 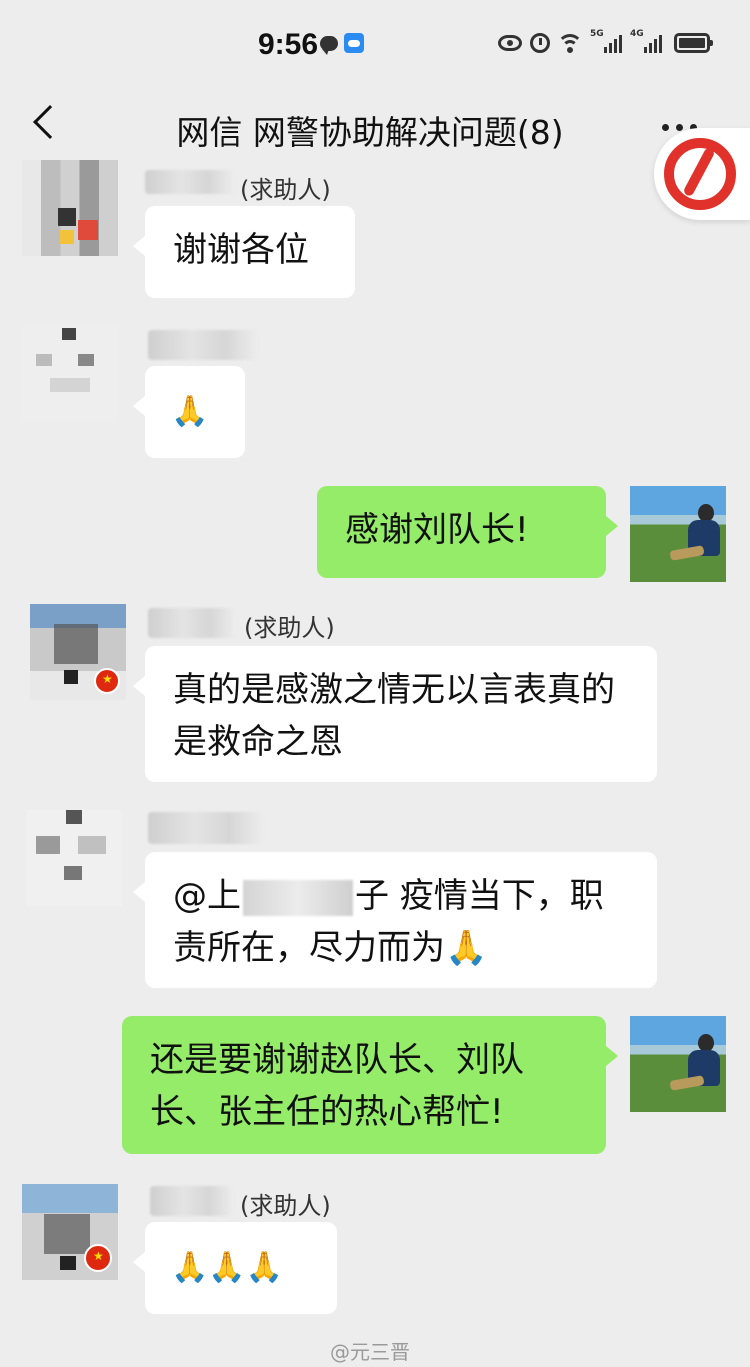 I want to click on chat-title-bar: 网信 网警协助解决问题(8), so click(x=375, y=128).